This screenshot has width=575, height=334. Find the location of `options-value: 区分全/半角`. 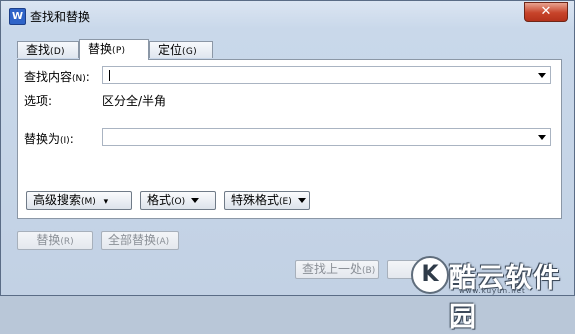

options-value: 区分全/半角 is located at coordinates (134, 101).